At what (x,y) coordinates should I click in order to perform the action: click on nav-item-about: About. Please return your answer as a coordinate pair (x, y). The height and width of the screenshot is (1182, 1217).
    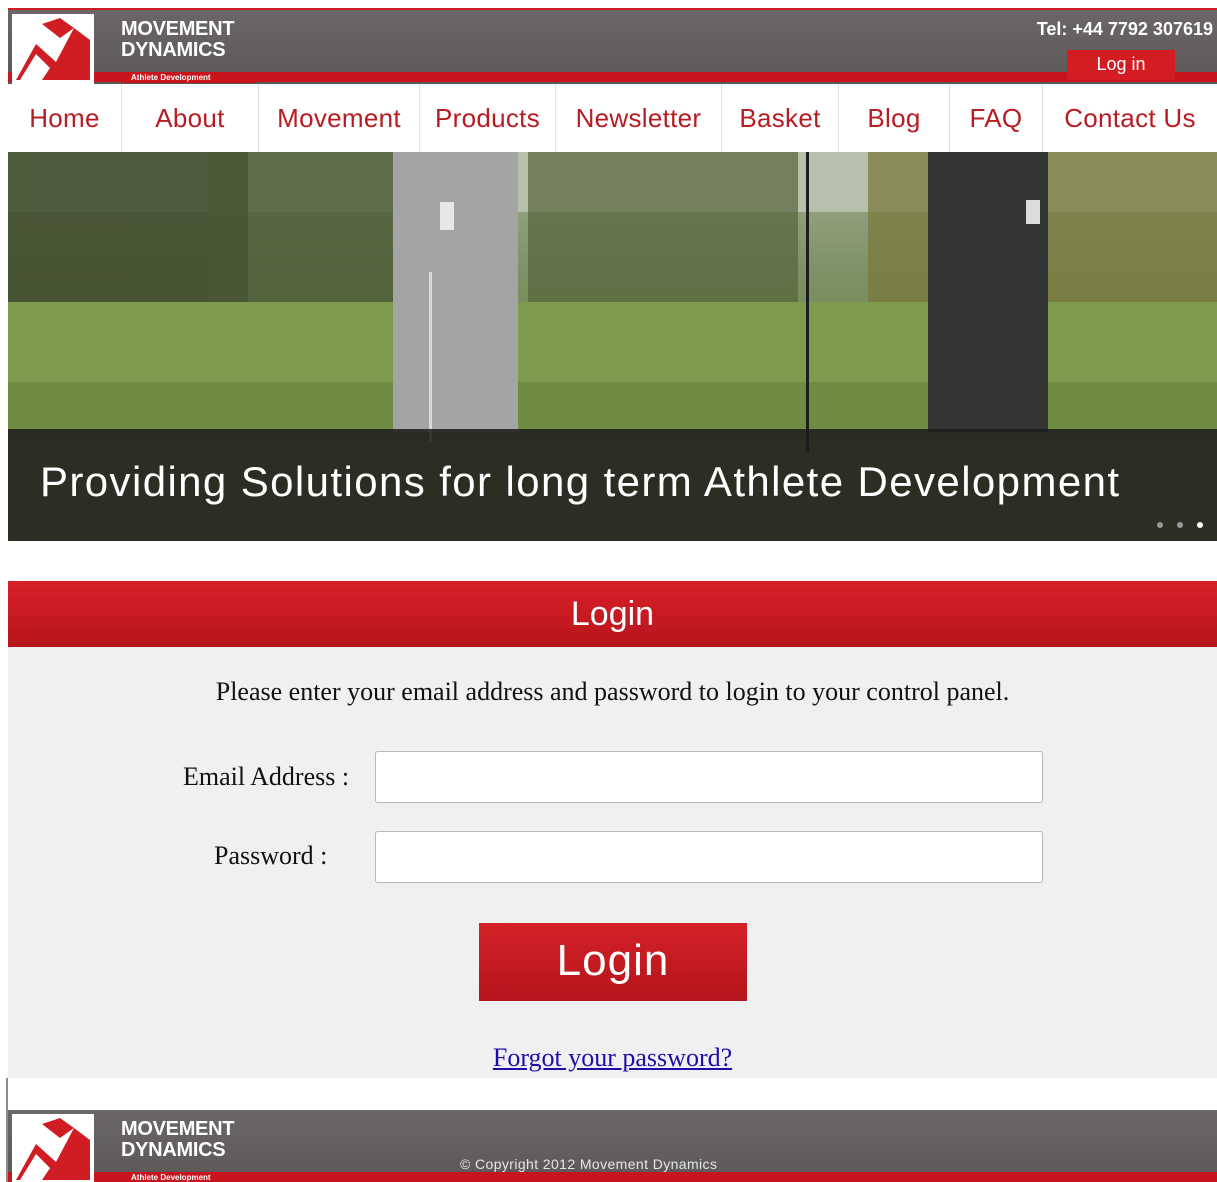
    Looking at the image, I should click on (190, 118).